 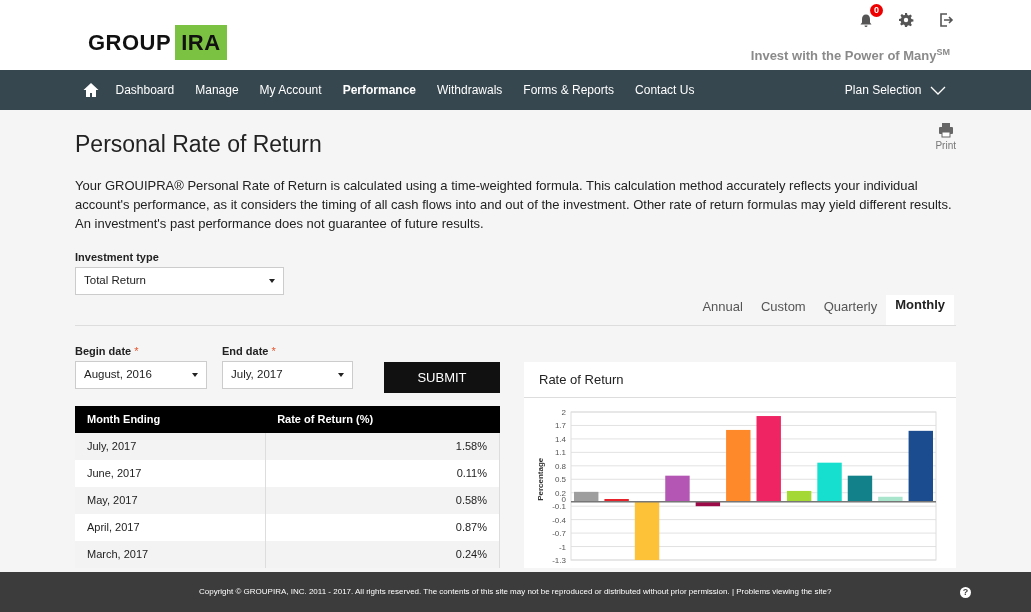 What do you see at coordinates (107, 351) in the screenshot?
I see `field-label: Begin date *` at bounding box center [107, 351].